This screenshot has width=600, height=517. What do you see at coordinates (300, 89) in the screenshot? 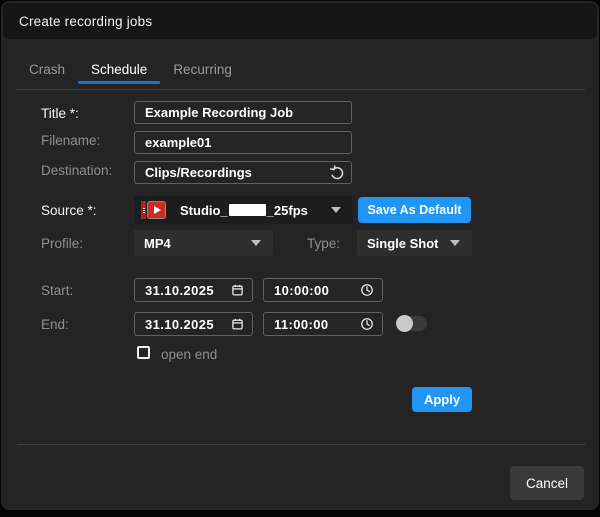
I see `tab-separator` at bounding box center [300, 89].